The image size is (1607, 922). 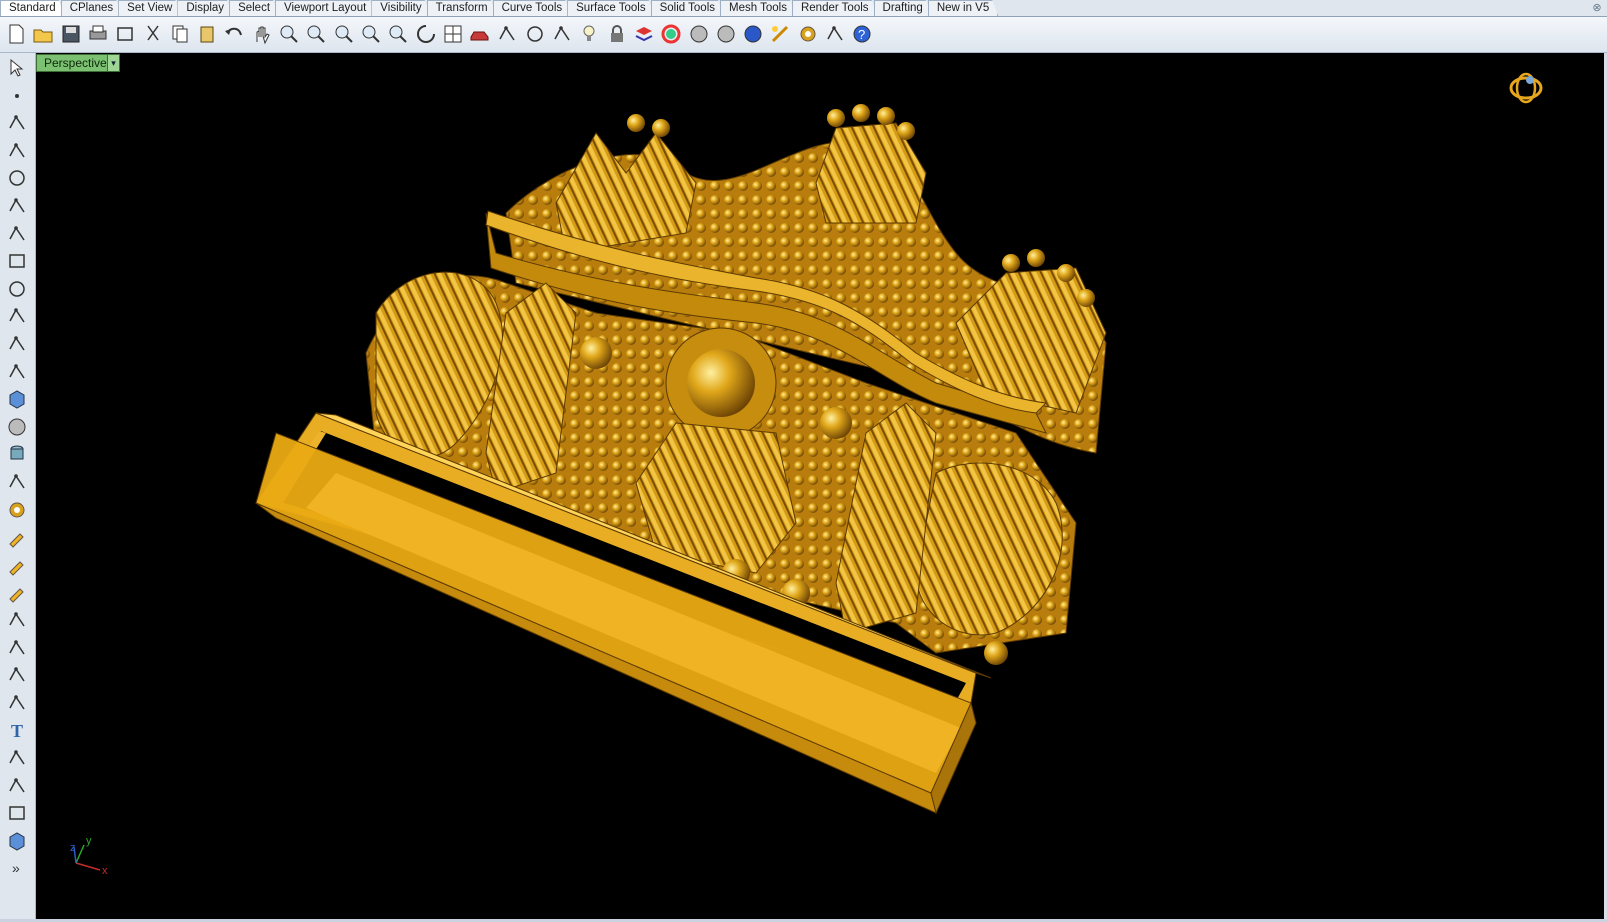 What do you see at coordinates (17, 68) in the screenshot?
I see `select-arrow-icon` at bounding box center [17, 68].